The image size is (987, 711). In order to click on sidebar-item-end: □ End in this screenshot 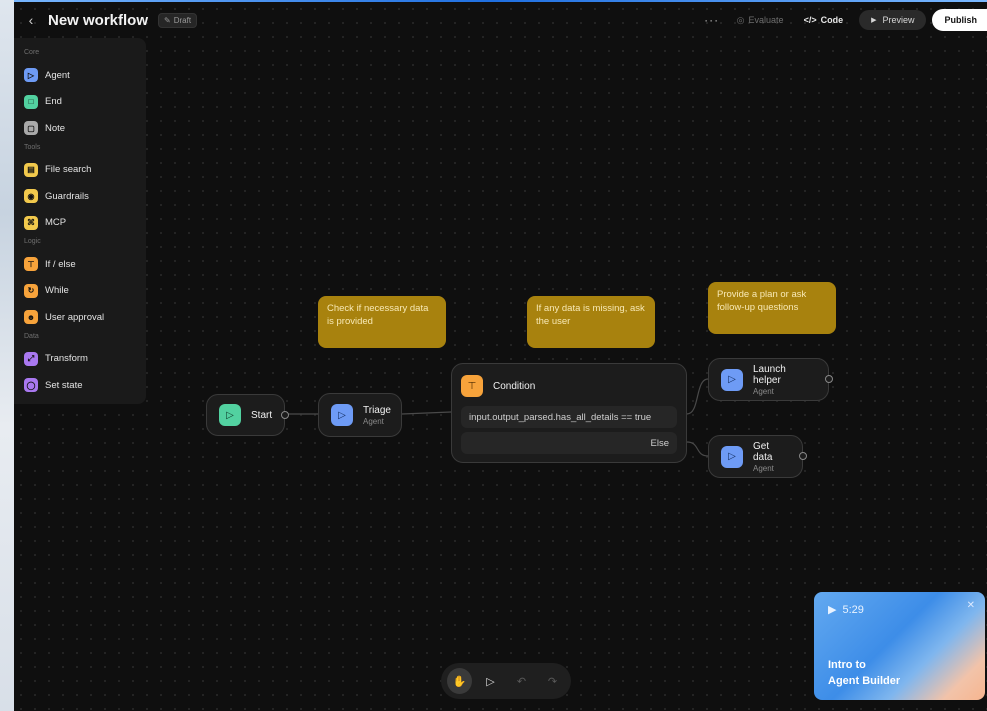, I will do `click(80, 102)`.